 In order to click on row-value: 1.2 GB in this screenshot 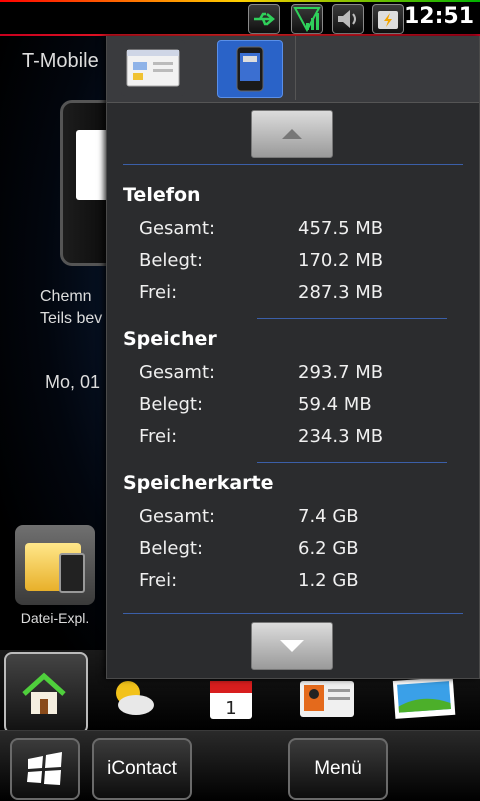, I will do `click(328, 580)`.